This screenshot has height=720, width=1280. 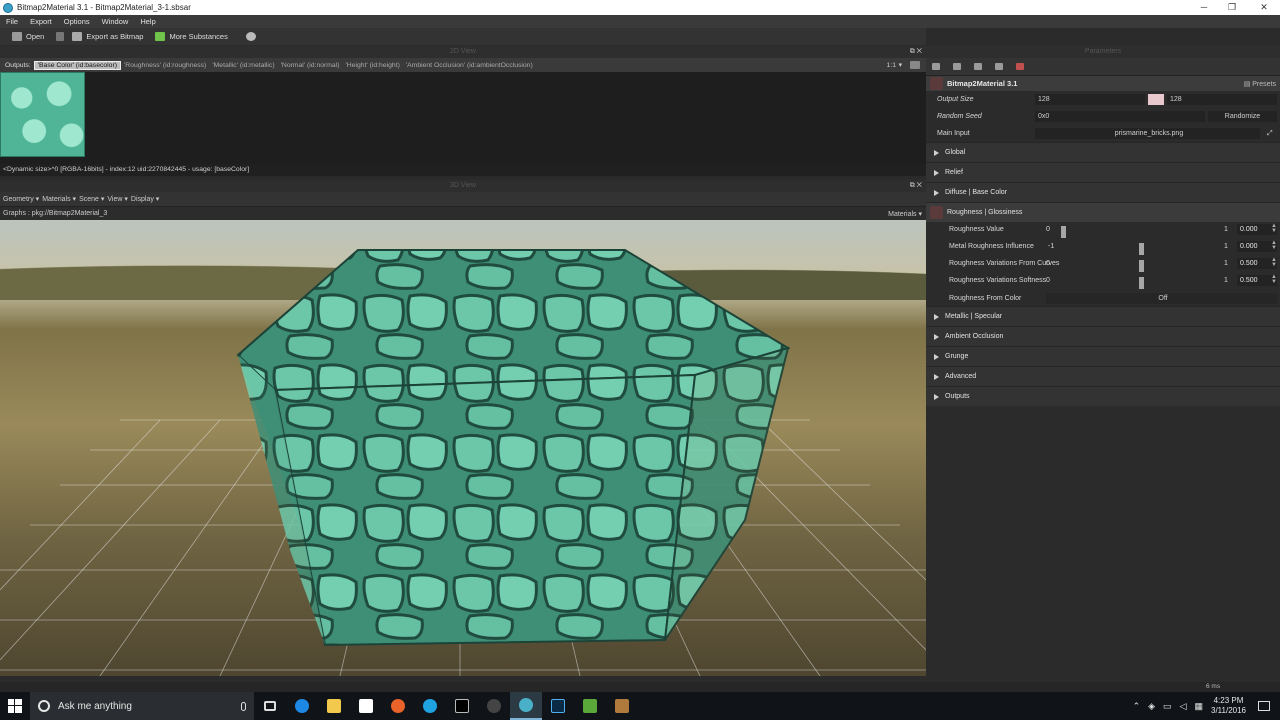 I want to click on firefox-app, so click(x=398, y=706).